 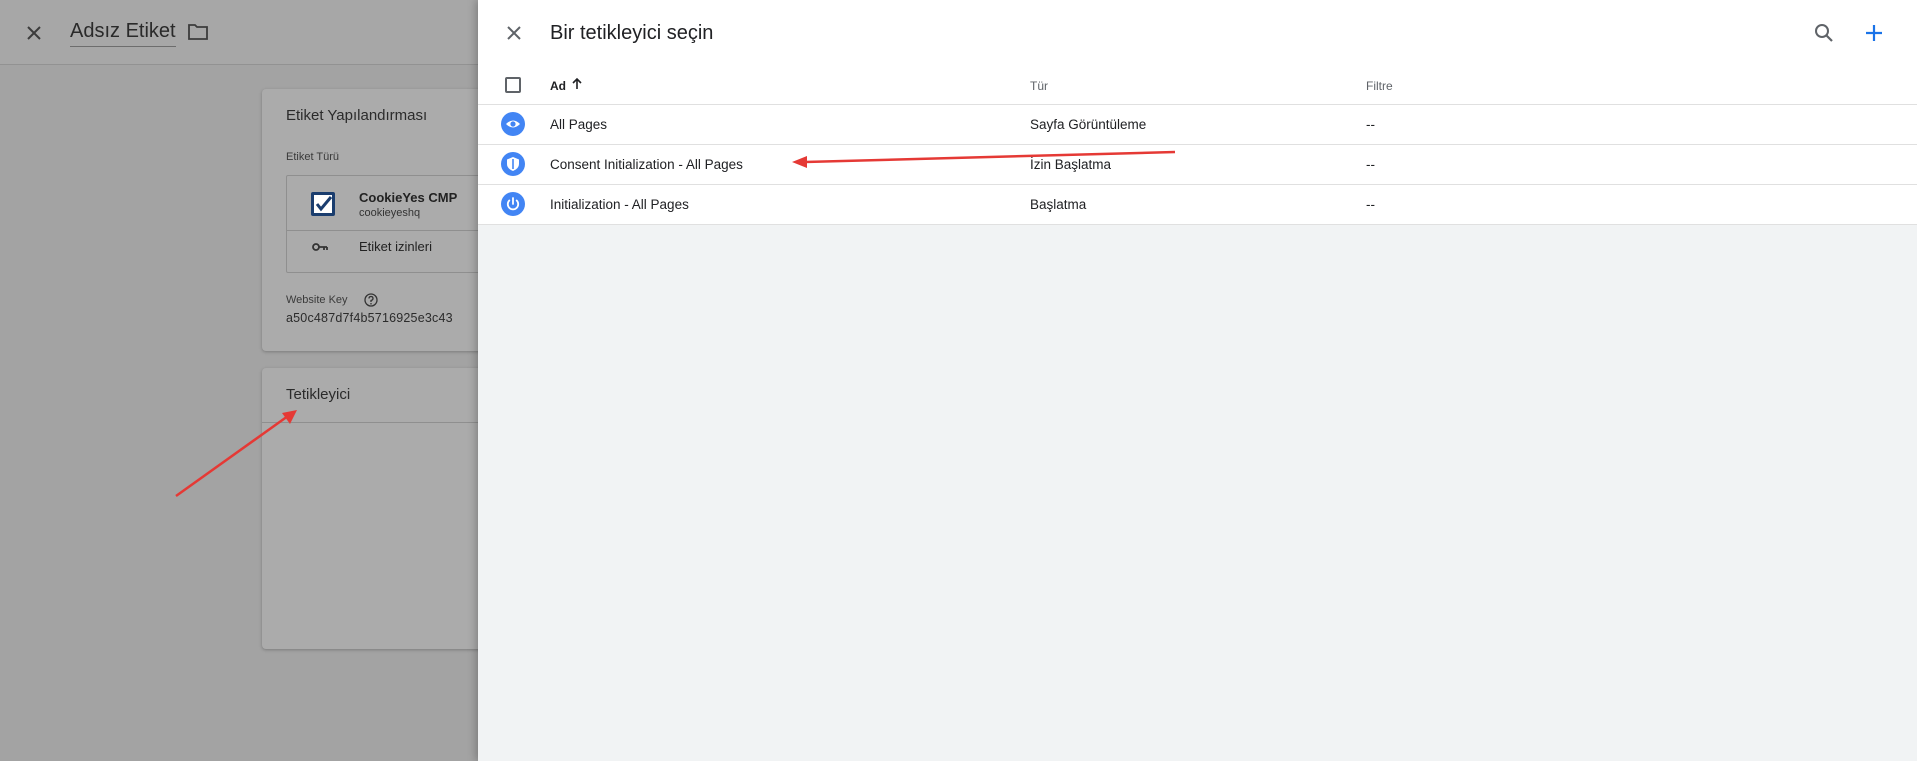 What do you see at coordinates (377, 422) in the screenshot?
I see `divider` at bounding box center [377, 422].